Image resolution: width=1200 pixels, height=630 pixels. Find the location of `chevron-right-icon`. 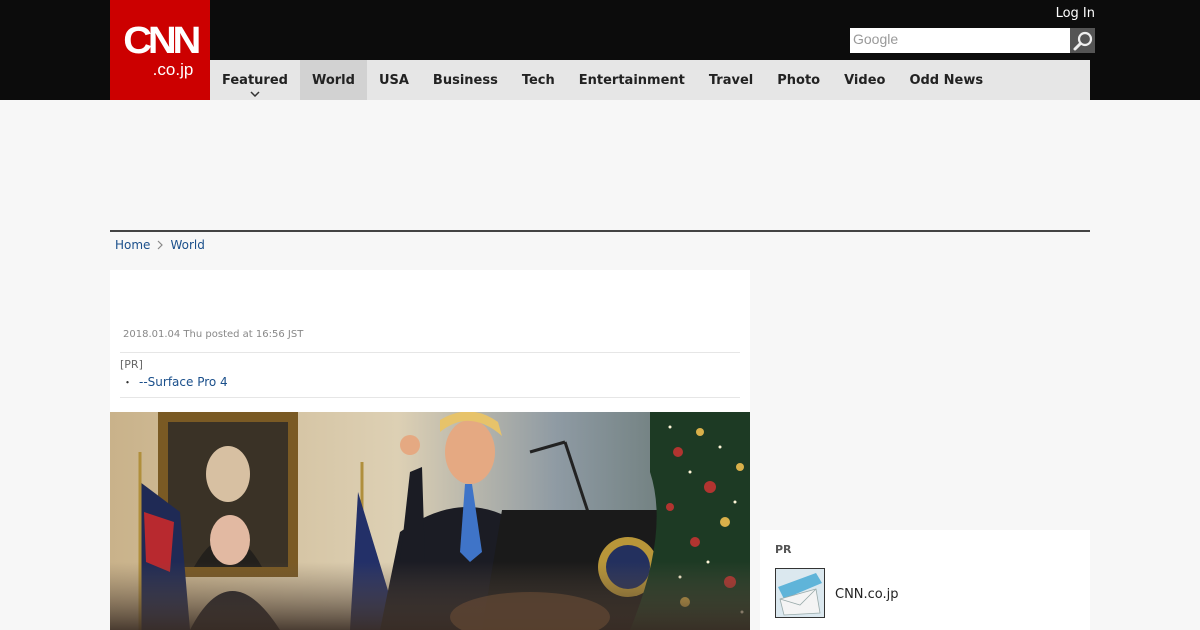

chevron-right-icon is located at coordinates (160, 245).